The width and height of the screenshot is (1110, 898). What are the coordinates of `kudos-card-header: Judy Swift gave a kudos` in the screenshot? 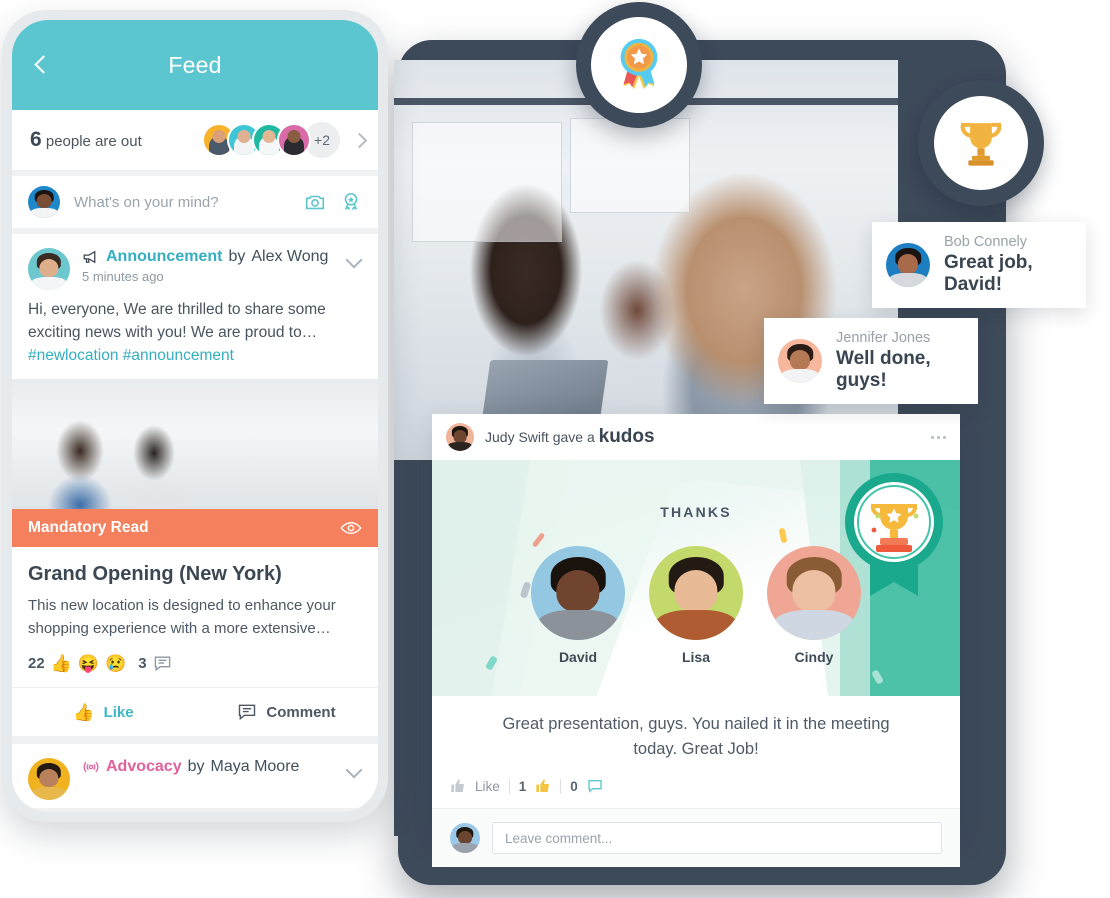 It's located at (696, 437).